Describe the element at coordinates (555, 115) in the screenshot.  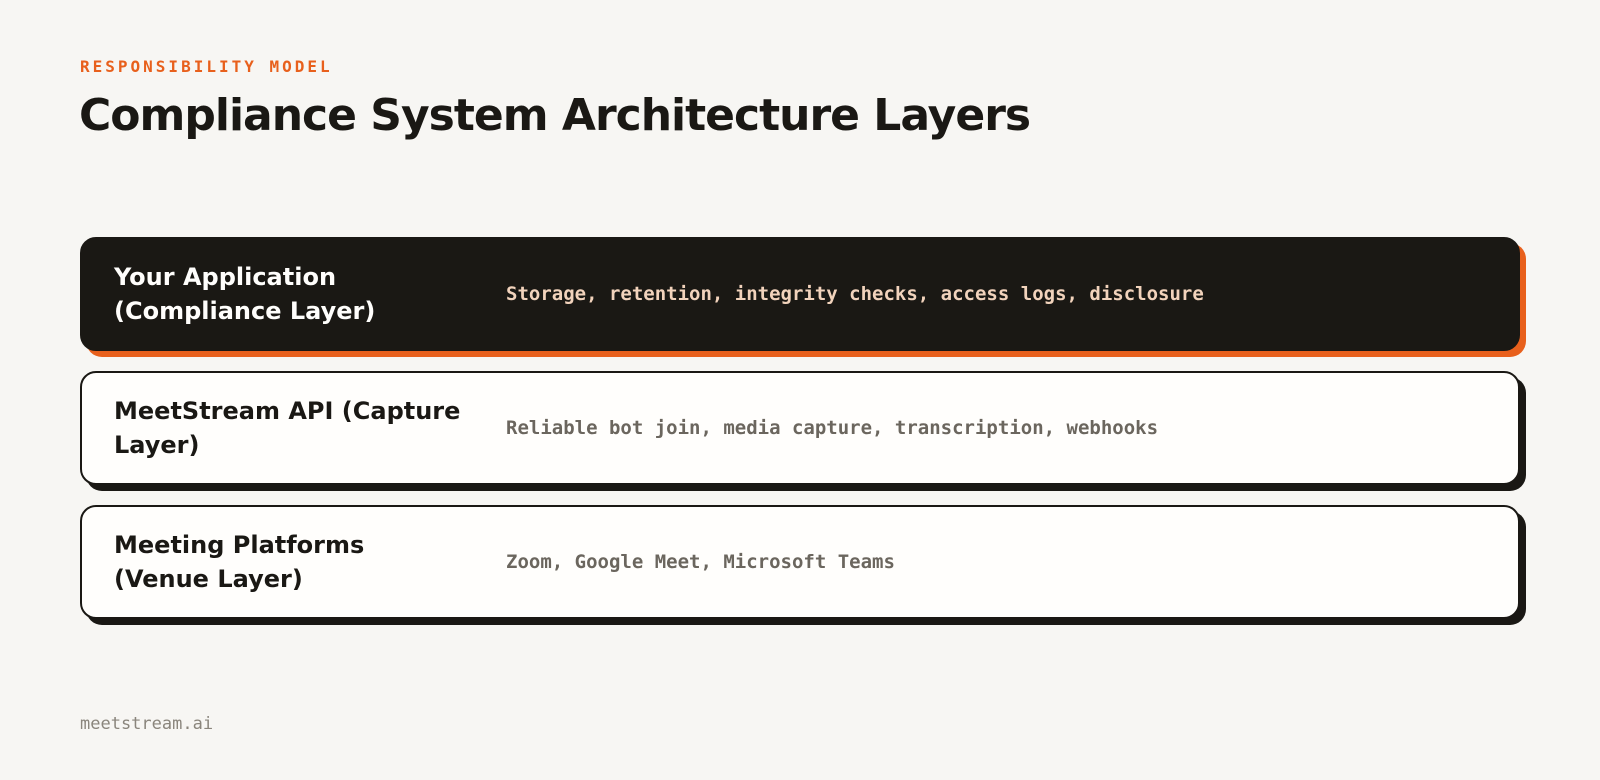
I see `page-title: Compliance System Architecture Layers` at that location.